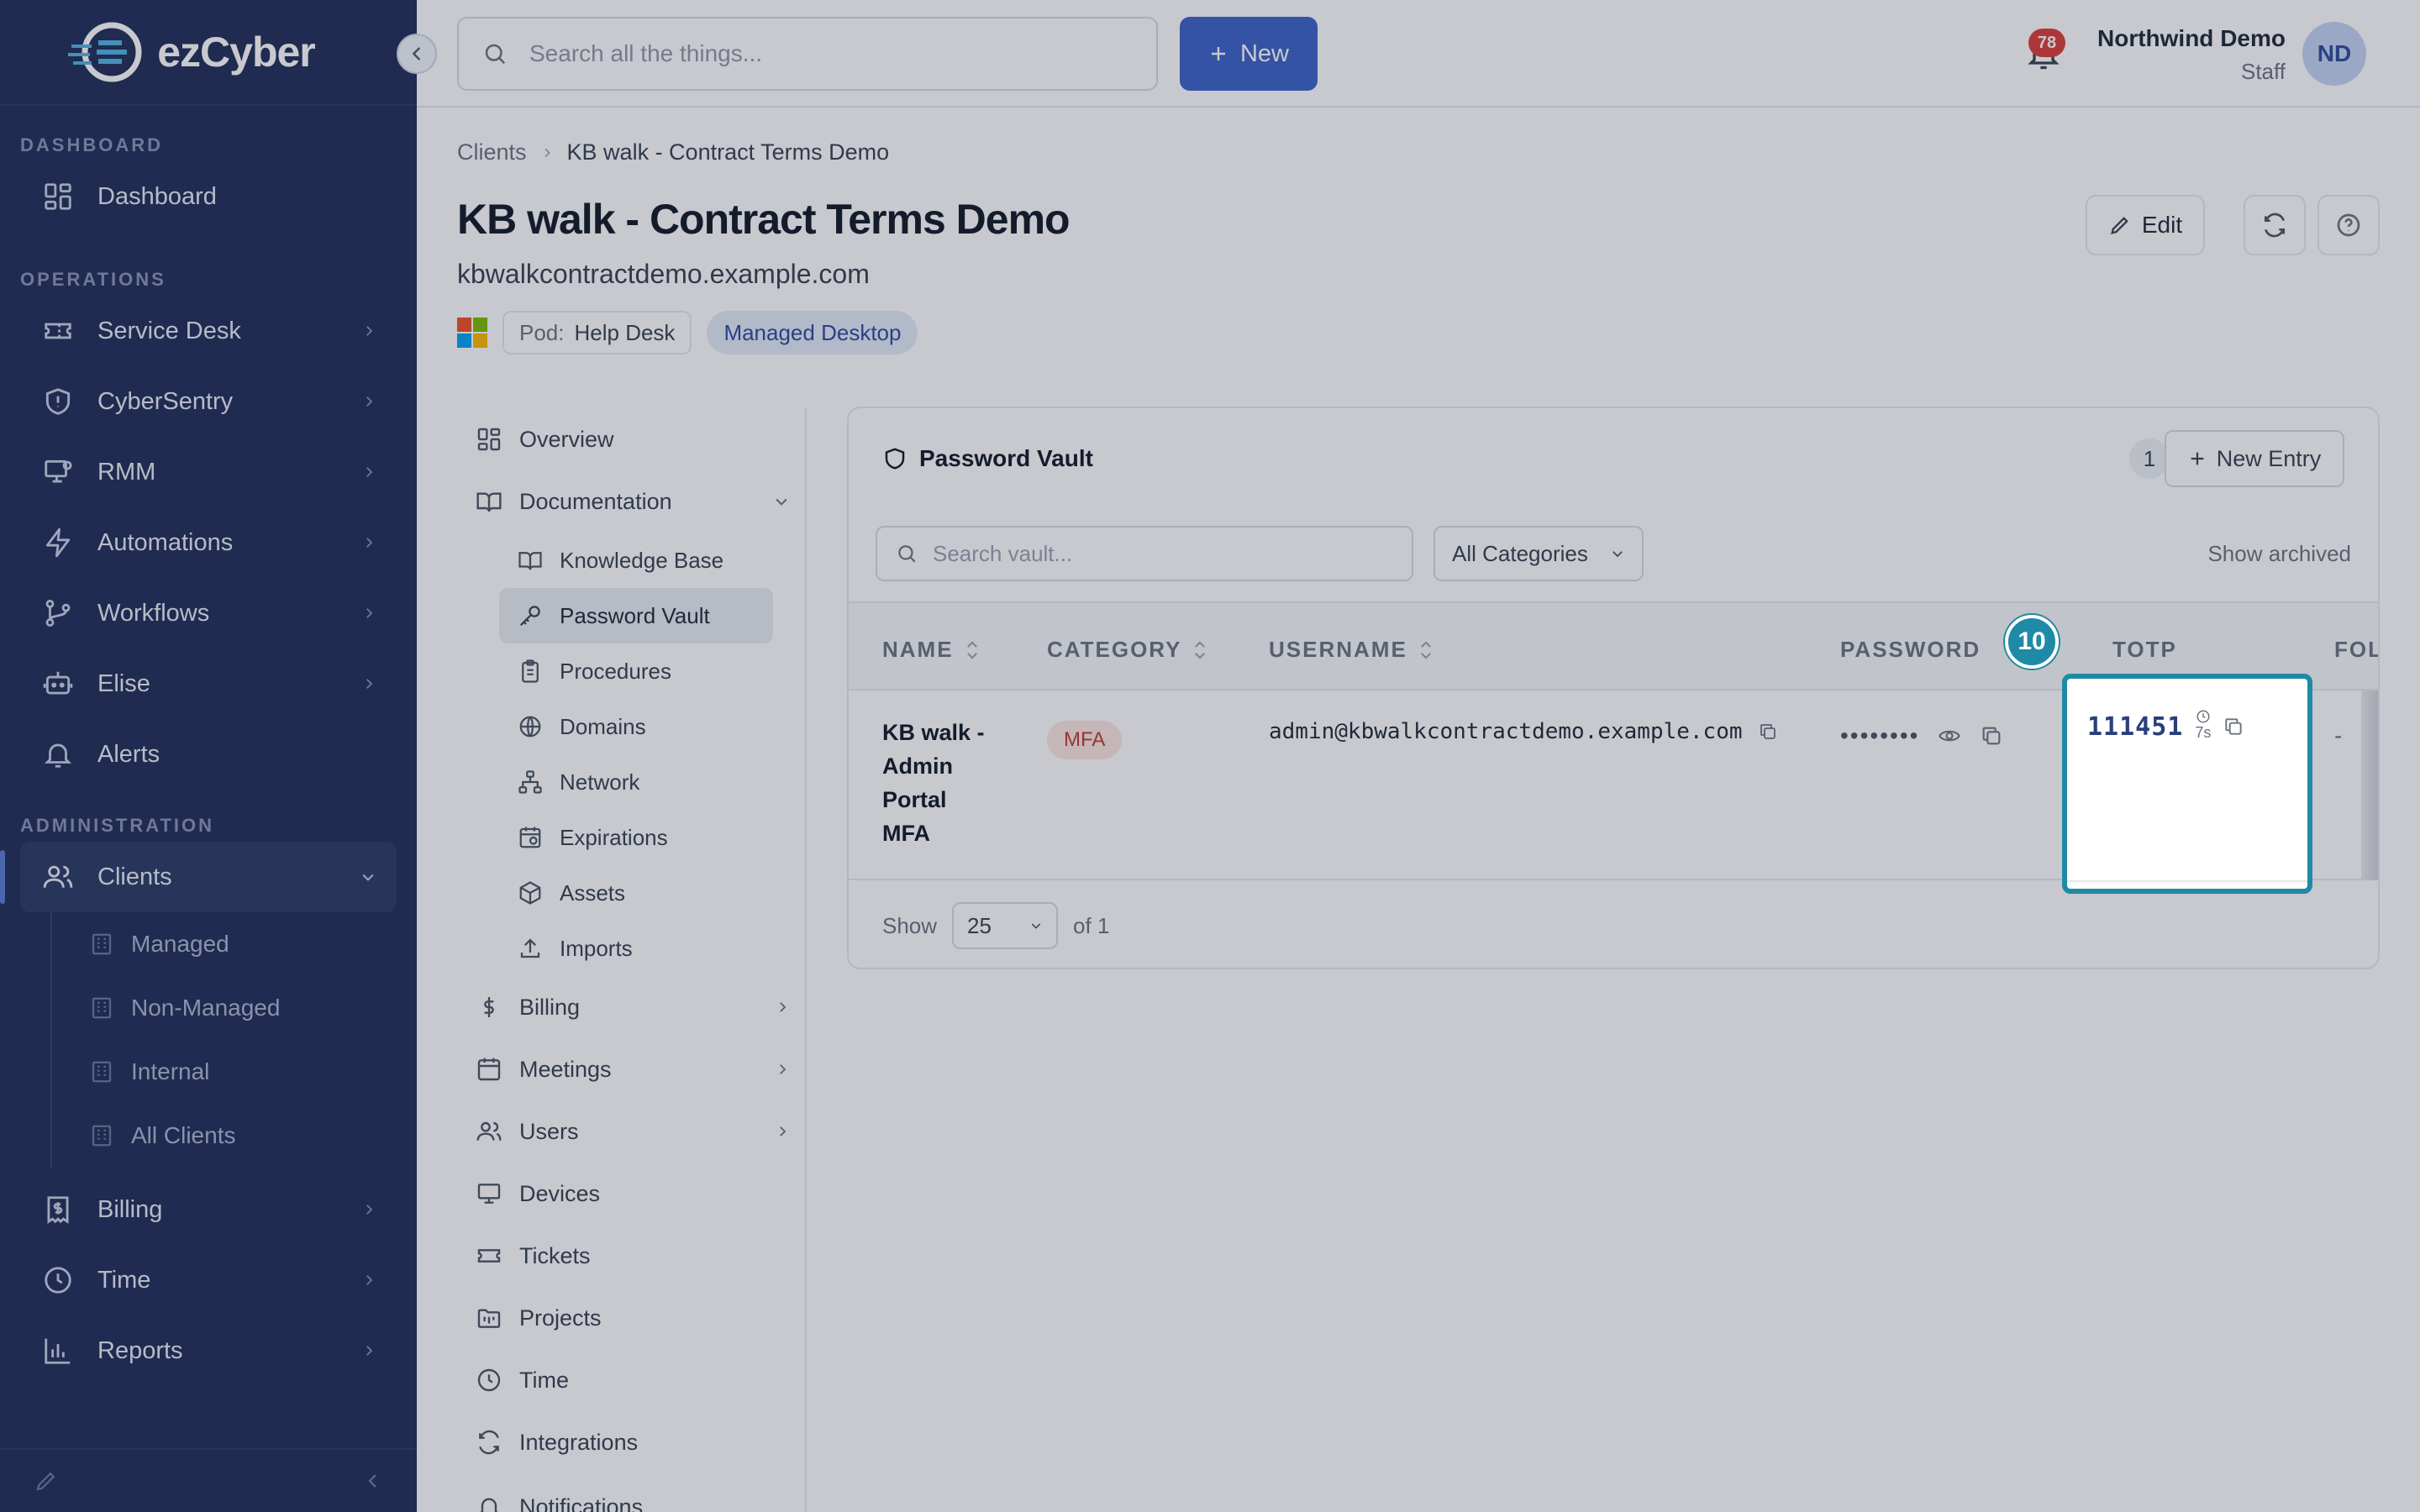 This screenshot has height=1512, width=2420. I want to click on subnav-label: Projects, so click(560, 1318).